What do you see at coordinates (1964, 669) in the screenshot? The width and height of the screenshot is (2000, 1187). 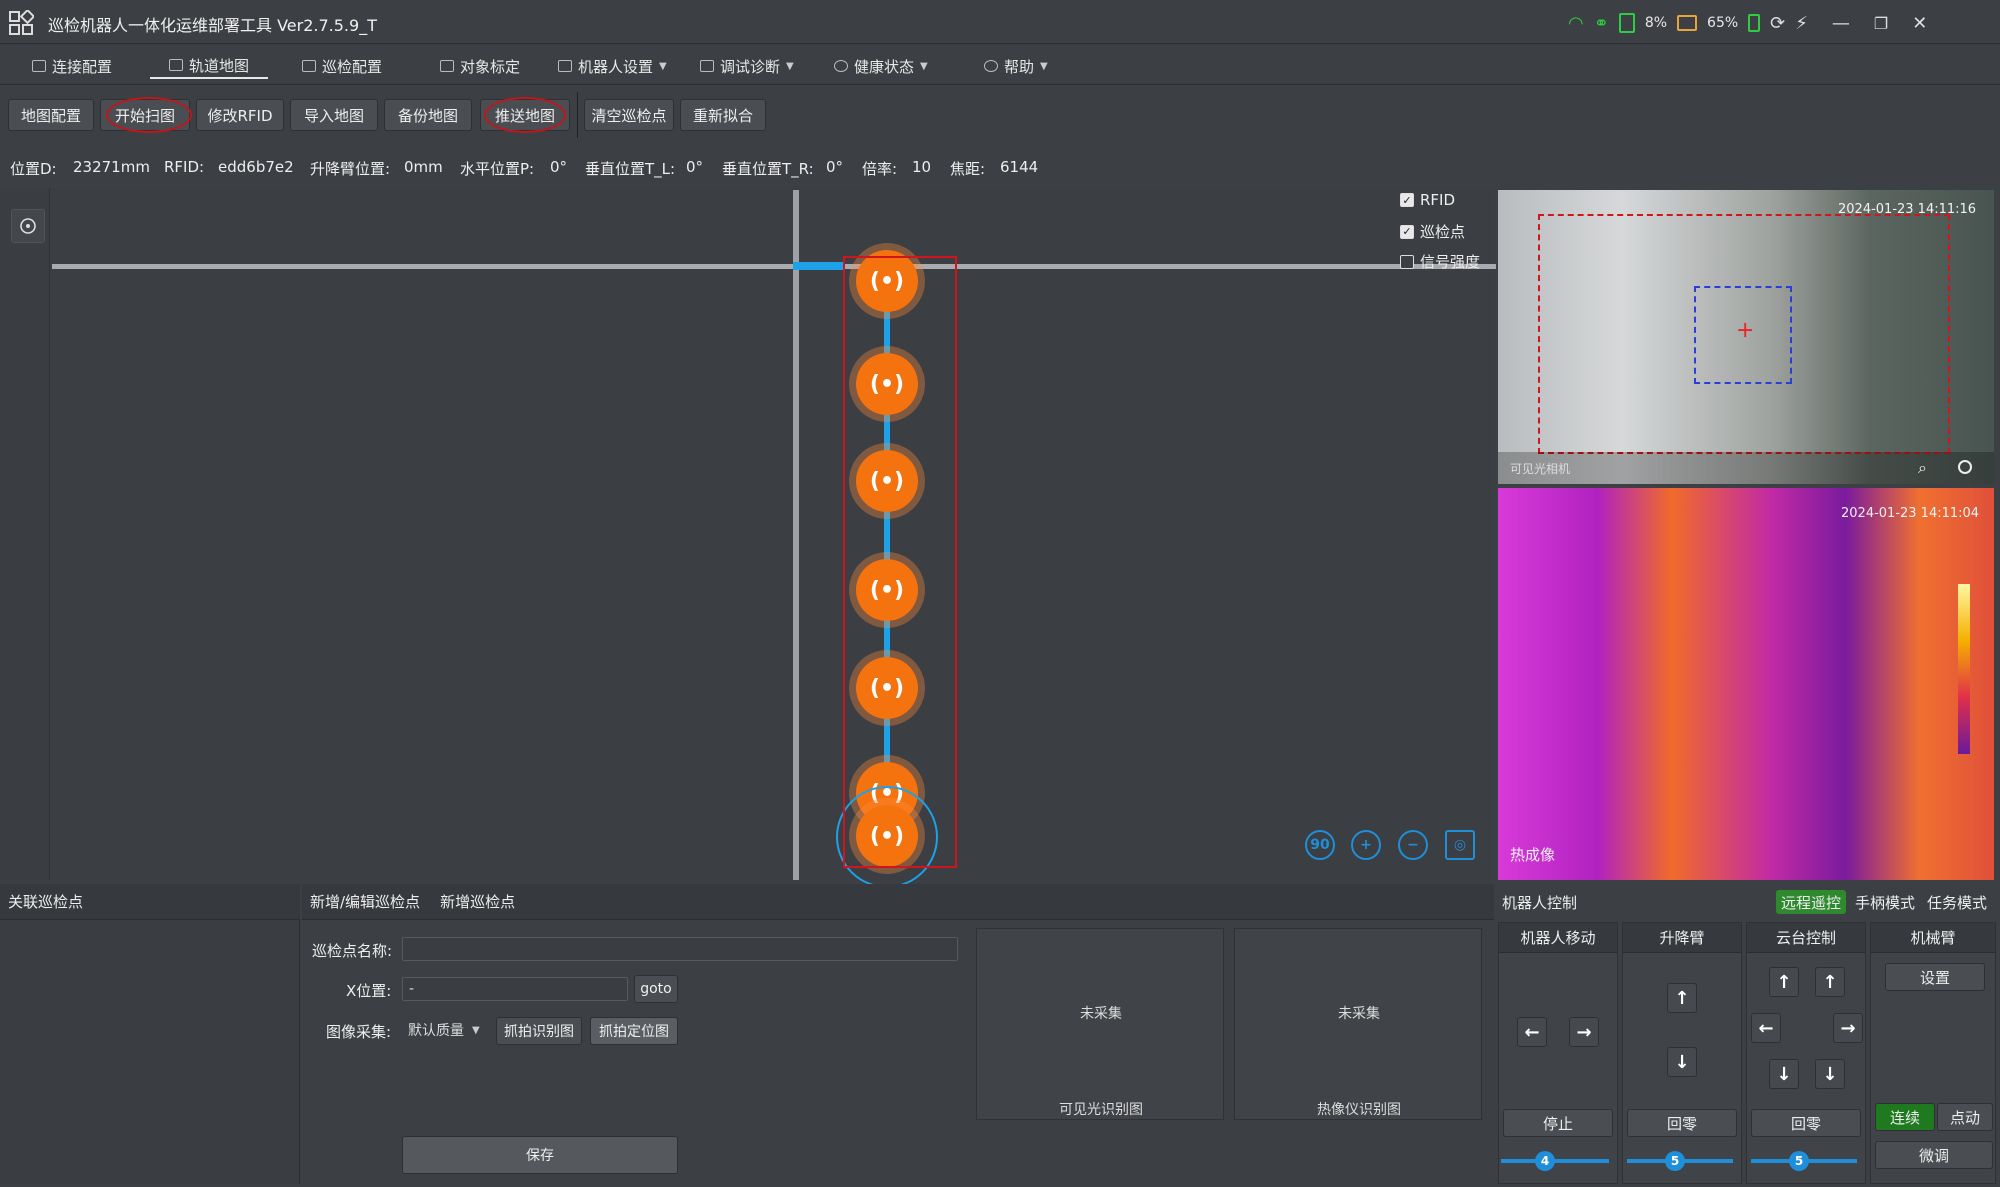 I see `thermal-scale-bar` at bounding box center [1964, 669].